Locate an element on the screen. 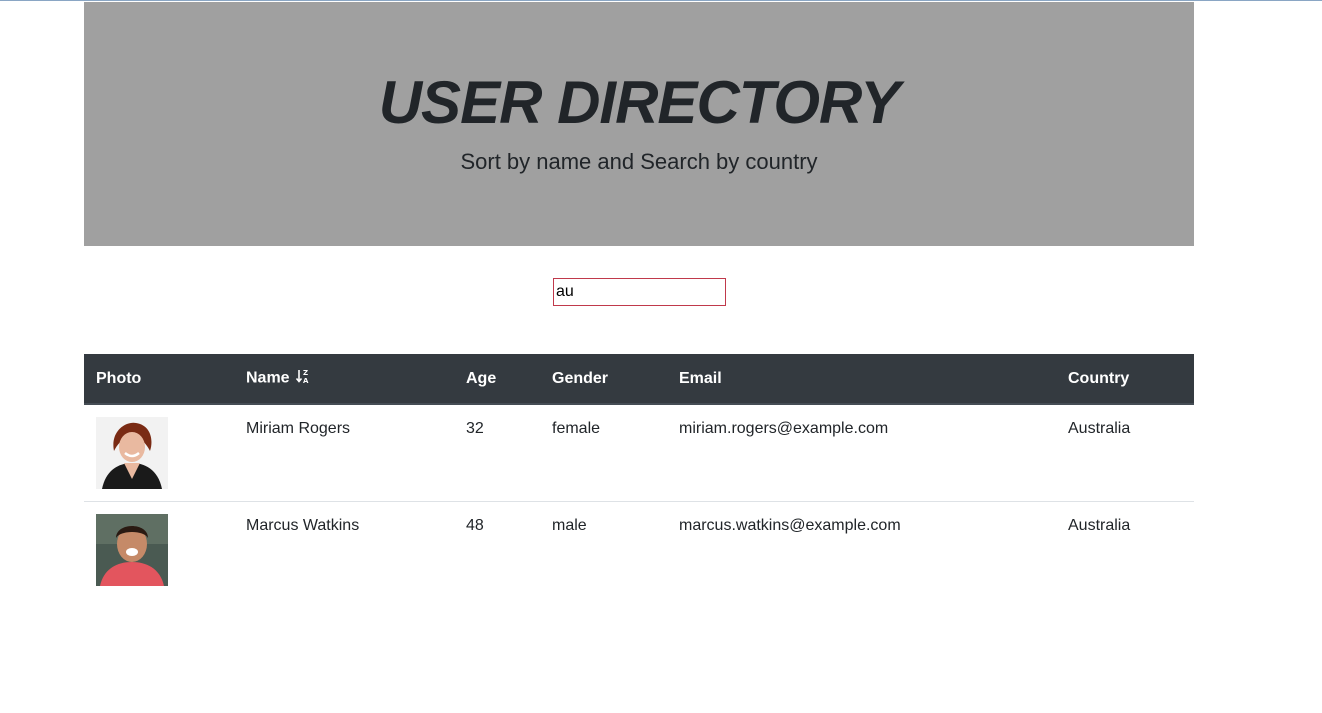 This screenshot has width=1322, height=713. page-title: USER DIRECTORY is located at coordinates (639, 102).